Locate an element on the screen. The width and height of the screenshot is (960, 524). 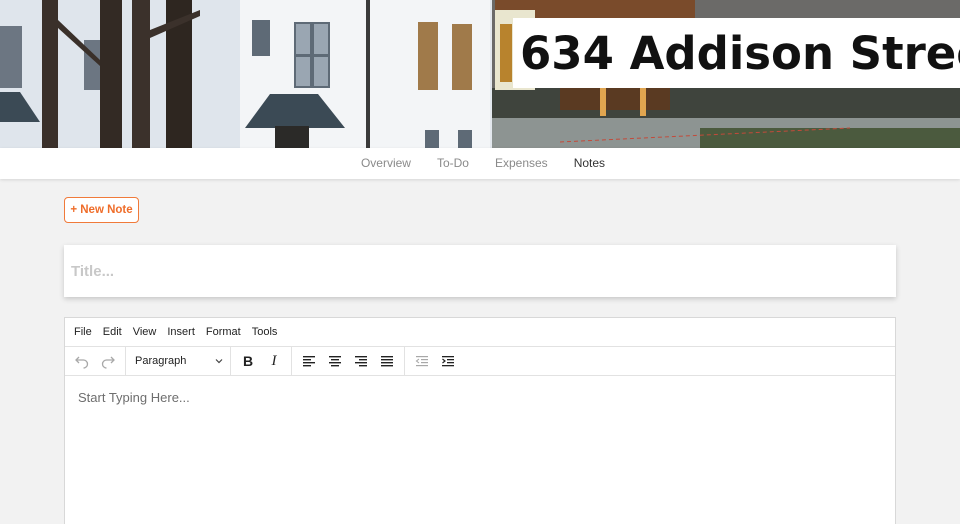
hero-title-box: 634 Addison Street is located at coordinates (736, 53).